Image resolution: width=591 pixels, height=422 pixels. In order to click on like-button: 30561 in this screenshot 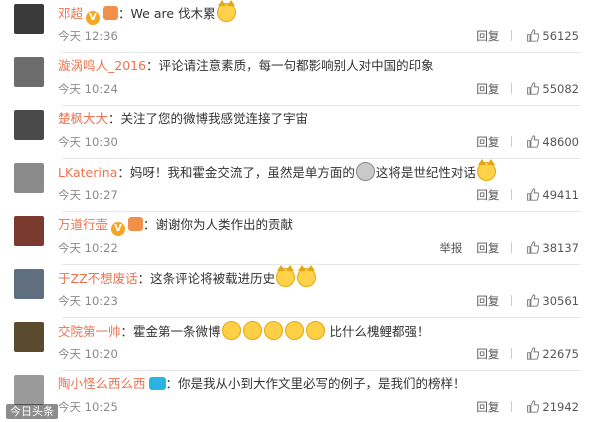, I will do `click(552, 301)`.